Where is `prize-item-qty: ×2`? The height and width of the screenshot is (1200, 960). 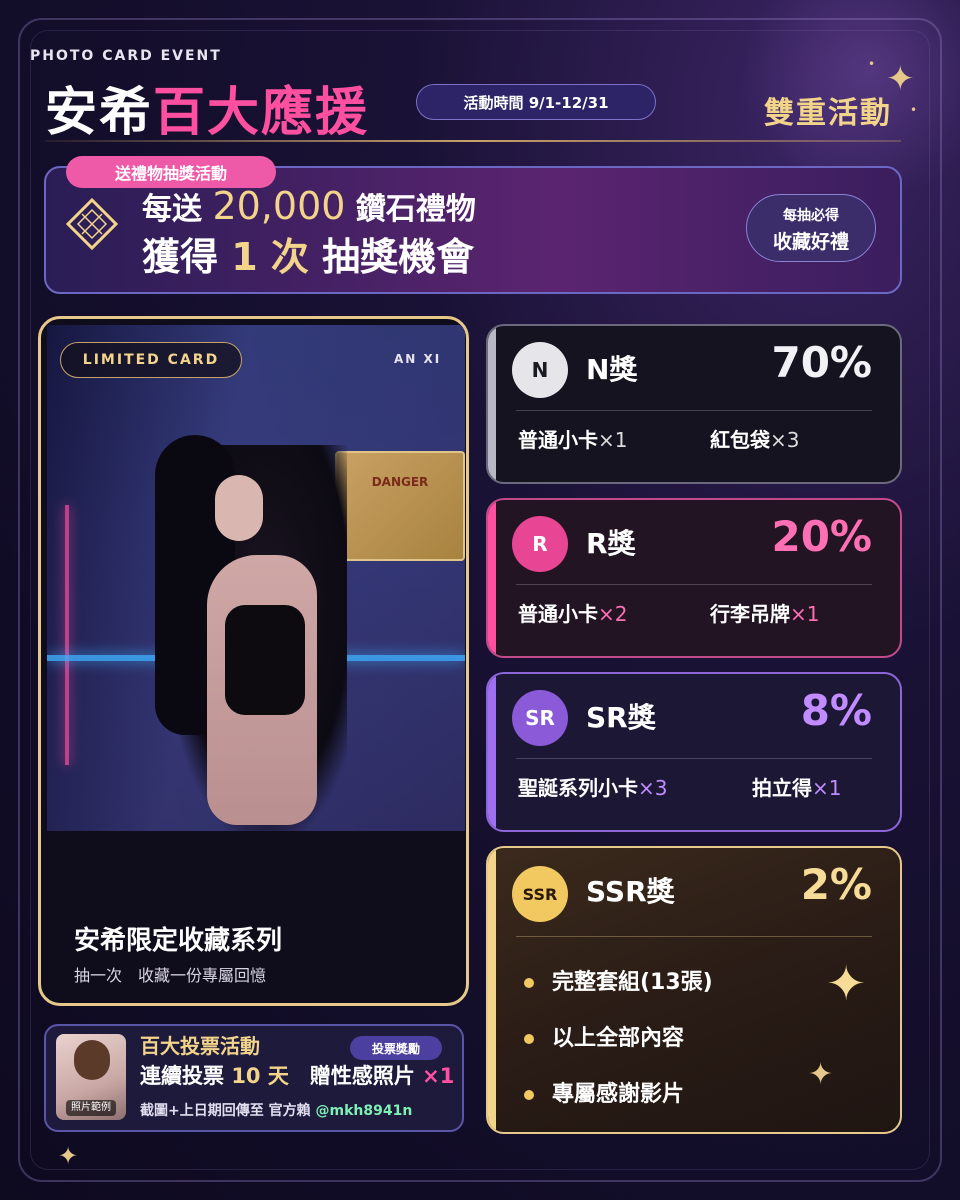
prize-item-qty: ×2 is located at coordinates (613, 614).